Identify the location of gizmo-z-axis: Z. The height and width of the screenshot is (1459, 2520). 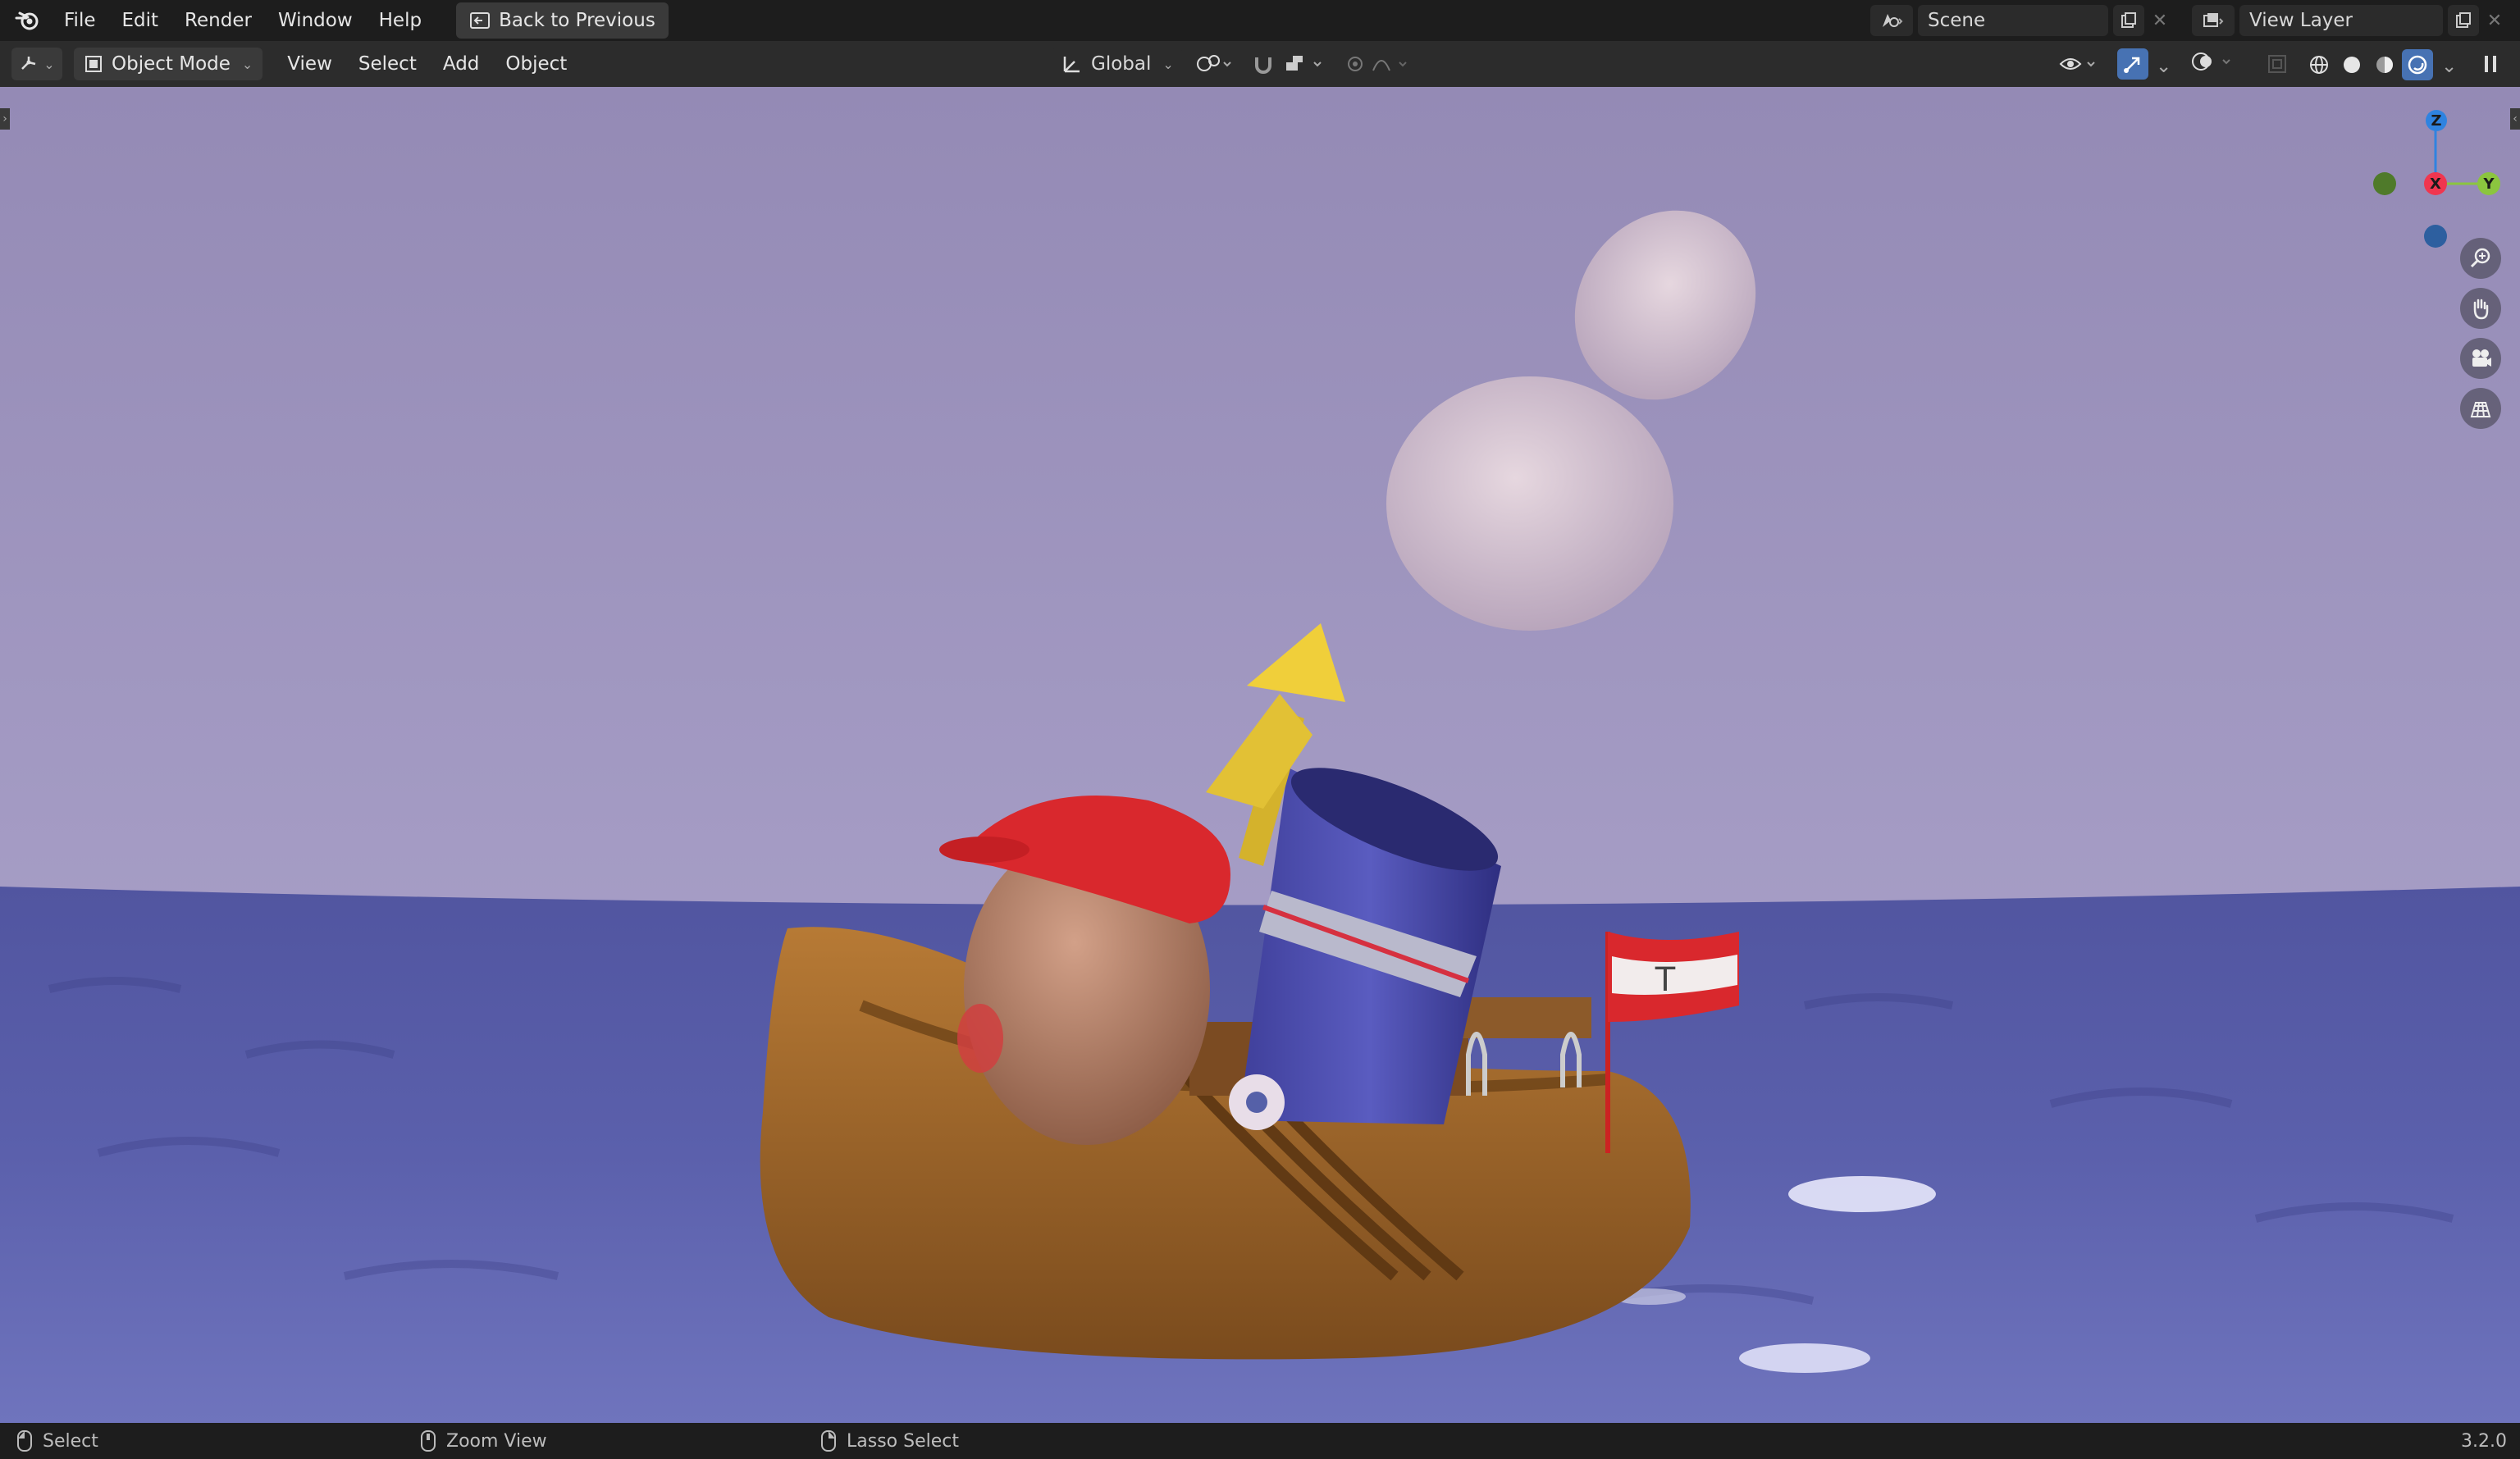
(2436, 121).